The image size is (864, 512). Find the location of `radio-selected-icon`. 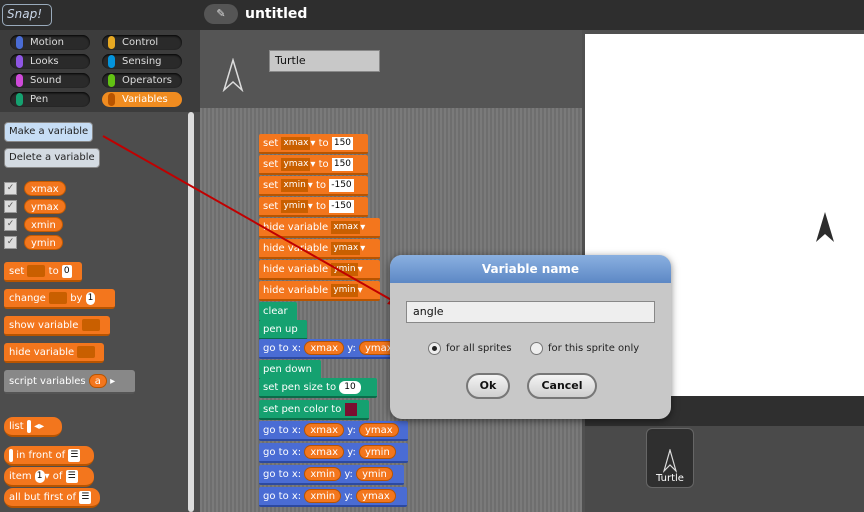

radio-selected-icon is located at coordinates (434, 348).